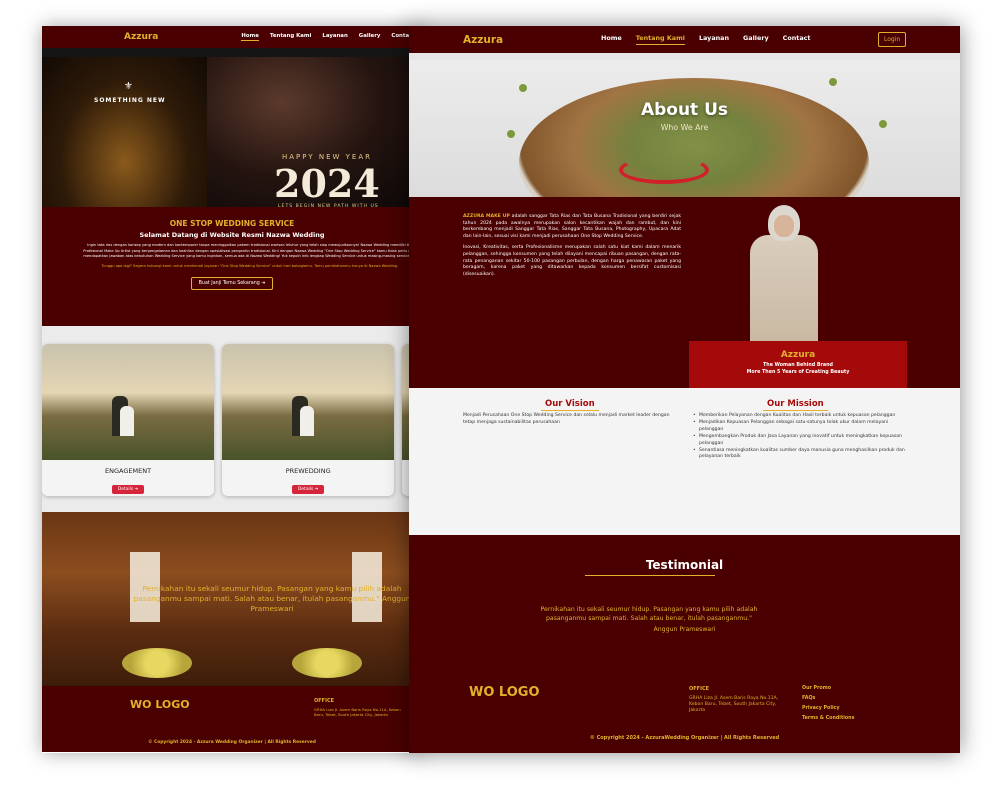 This screenshot has height=800, width=1000. What do you see at coordinates (784, 226) in the screenshot?
I see `founder-face` at bounding box center [784, 226].